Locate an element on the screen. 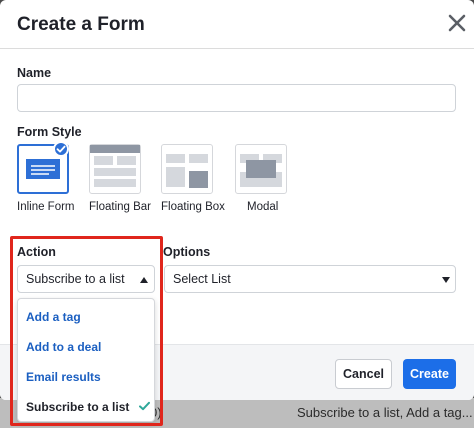 The width and height of the screenshot is (474, 428). floating-box-icon is located at coordinates (187, 171).